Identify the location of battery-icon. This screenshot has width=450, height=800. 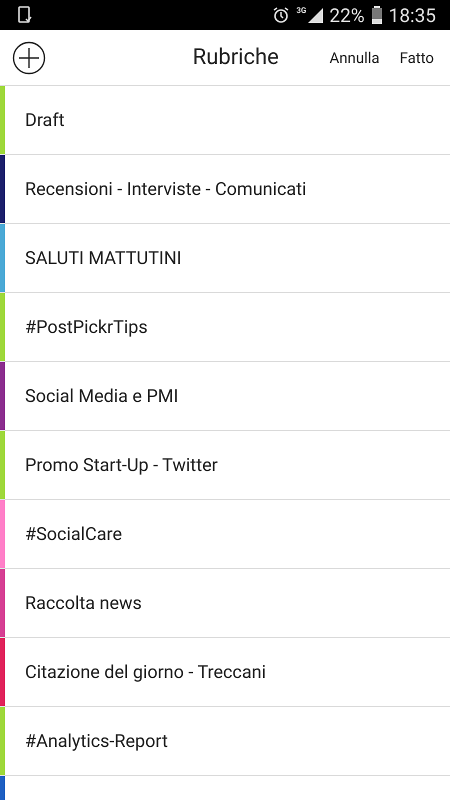
(376, 15).